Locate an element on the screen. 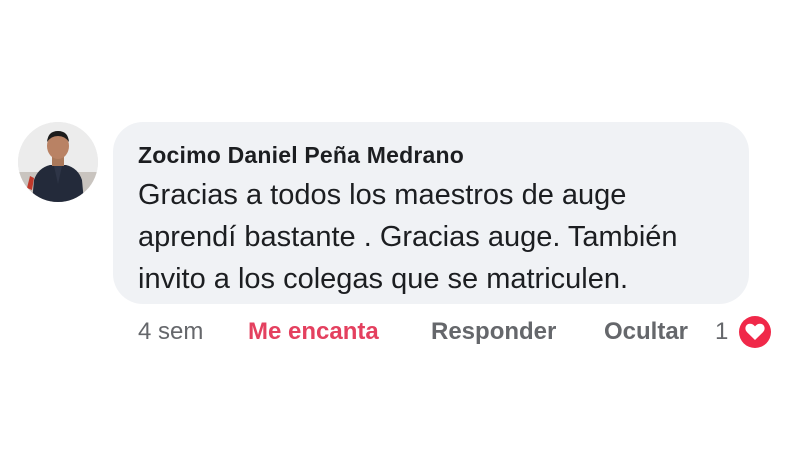 The width and height of the screenshot is (792, 458). comment-actions: 4 sem Me encanta Responder Ocultar 1 is located at coordinates (396, 332).